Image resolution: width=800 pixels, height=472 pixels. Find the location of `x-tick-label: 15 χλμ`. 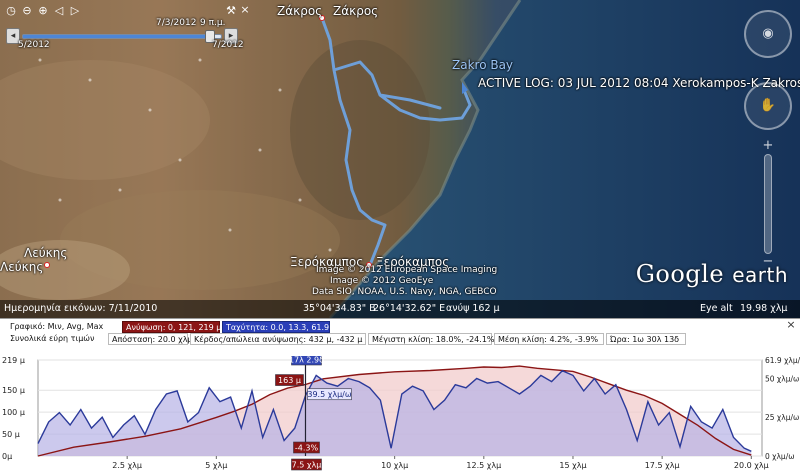

x-tick-label: 15 χλμ is located at coordinates (572, 465).